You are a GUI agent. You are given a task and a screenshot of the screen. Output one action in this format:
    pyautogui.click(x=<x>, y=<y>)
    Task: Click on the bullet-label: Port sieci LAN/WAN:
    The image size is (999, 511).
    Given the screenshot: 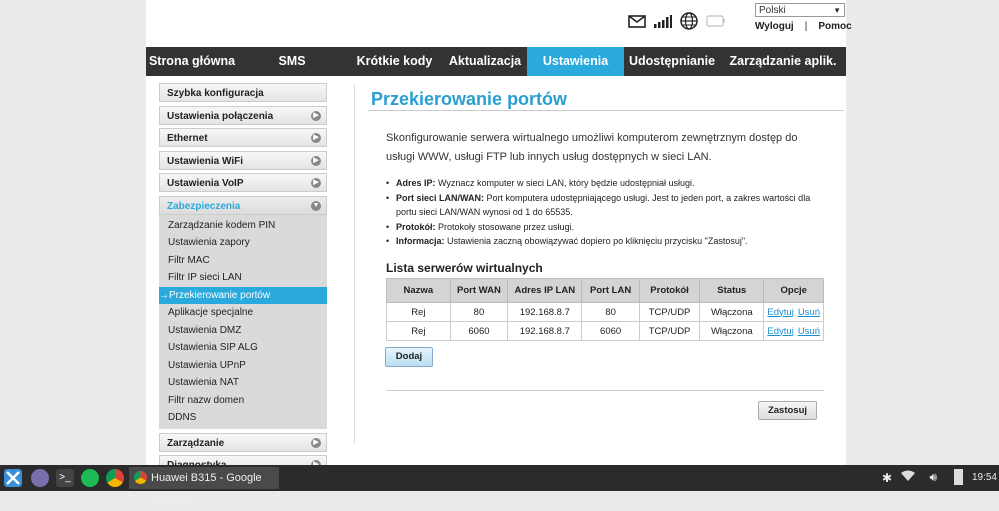 What is the action you would take?
    pyautogui.click(x=440, y=197)
    